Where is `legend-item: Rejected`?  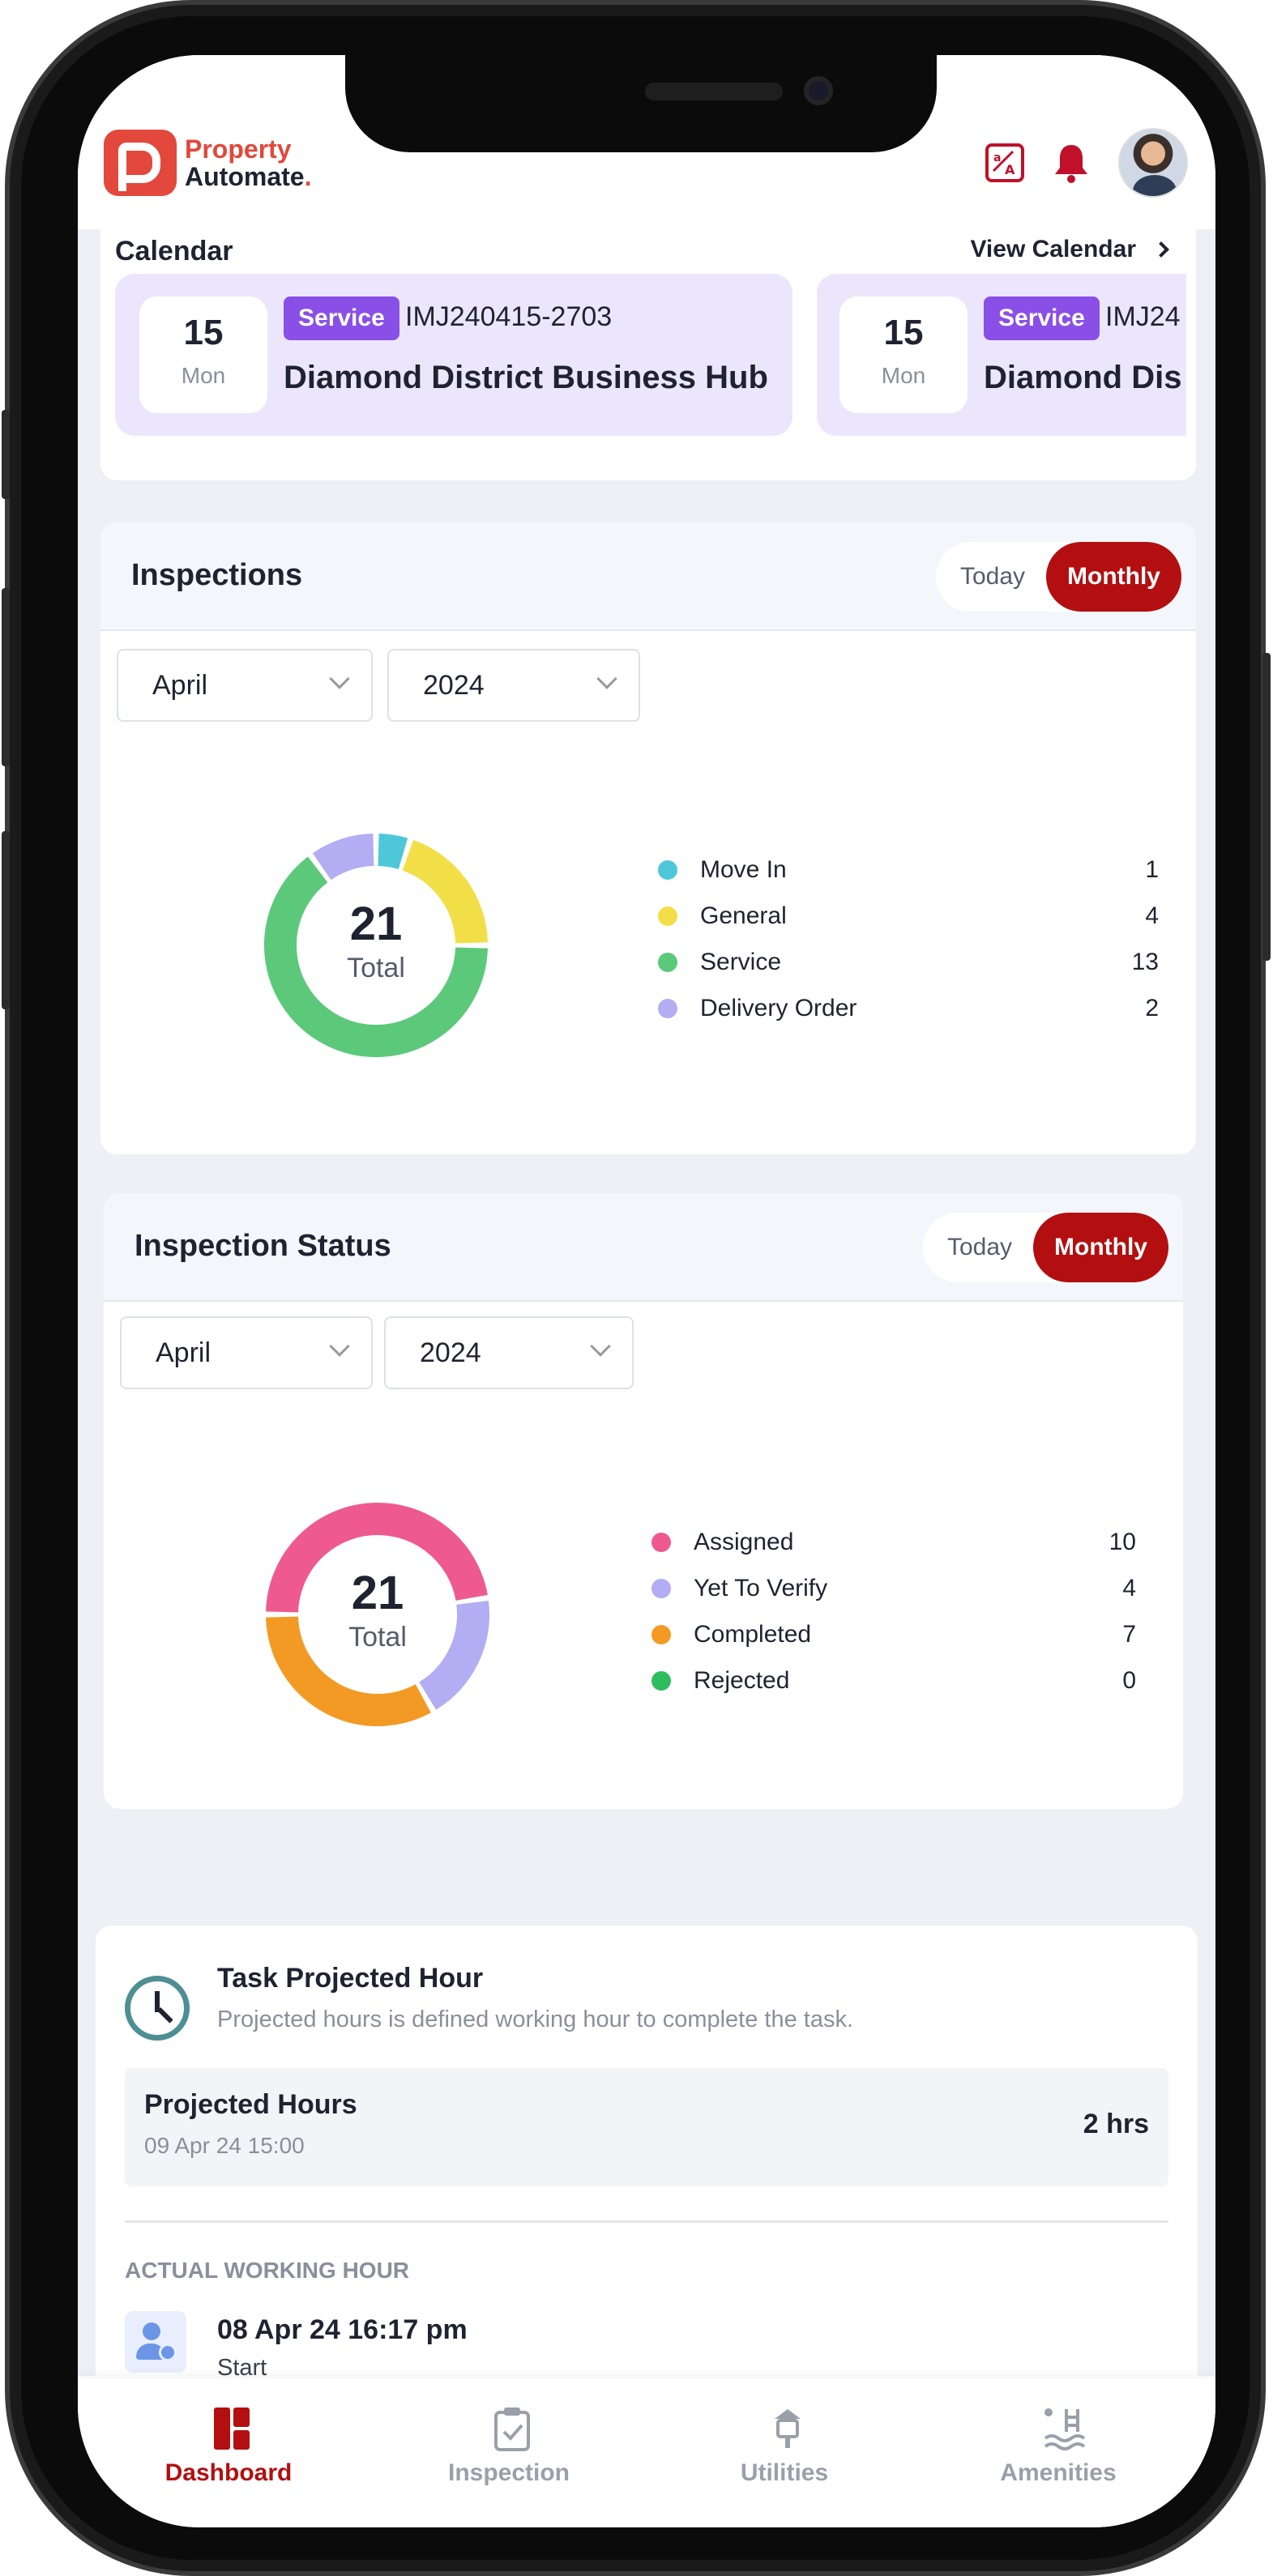 legend-item: Rejected is located at coordinates (720, 1681).